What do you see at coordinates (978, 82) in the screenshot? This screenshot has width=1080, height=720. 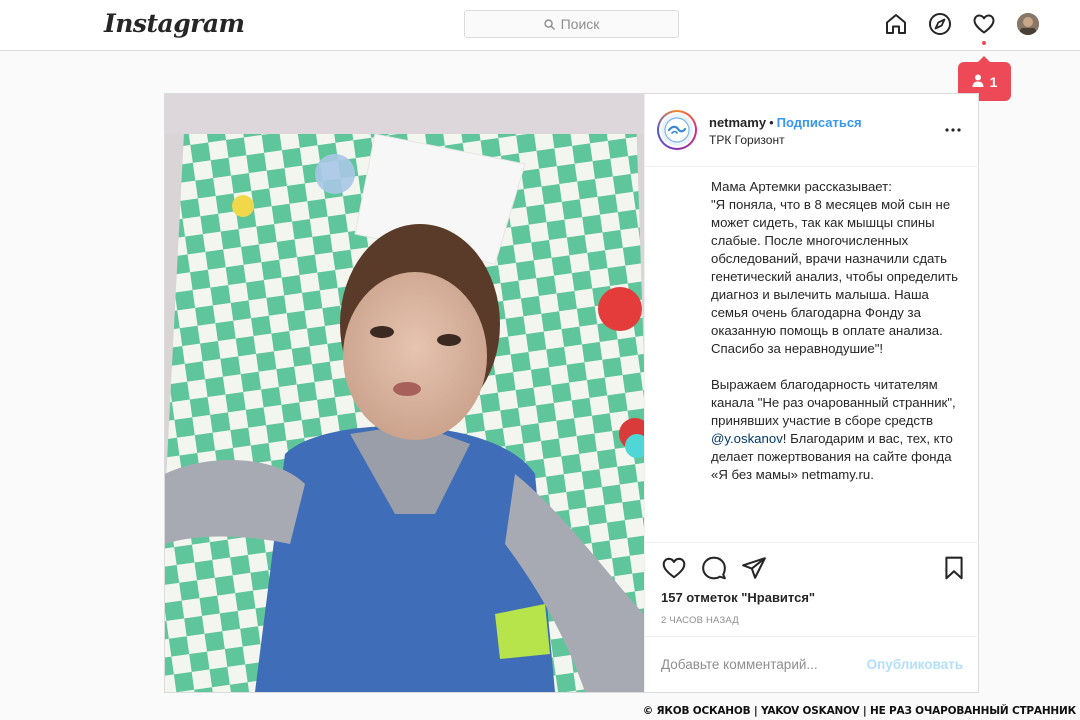 I see `person-icon` at bounding box center [978, 82].